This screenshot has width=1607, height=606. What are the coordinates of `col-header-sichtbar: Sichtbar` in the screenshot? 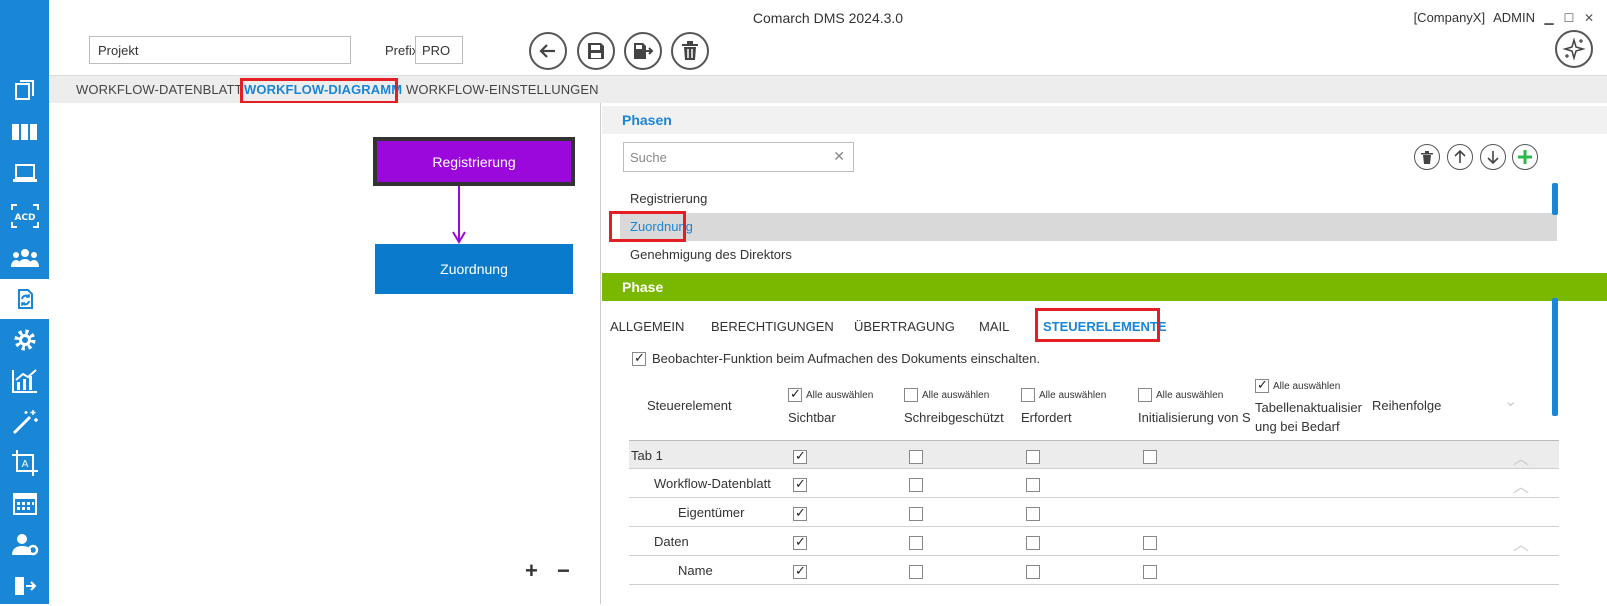 It's located at (812, 417).